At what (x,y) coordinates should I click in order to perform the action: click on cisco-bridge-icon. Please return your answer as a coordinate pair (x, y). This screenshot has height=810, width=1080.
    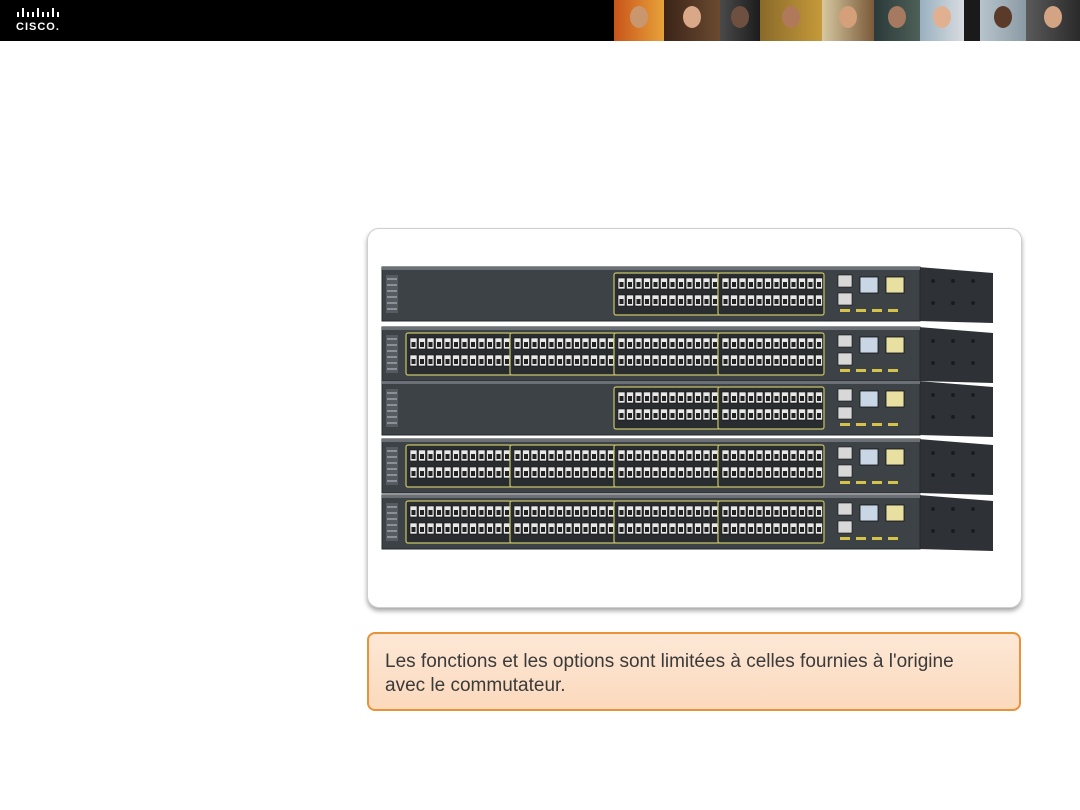
    Looking at the image, I should click on (38, 12).